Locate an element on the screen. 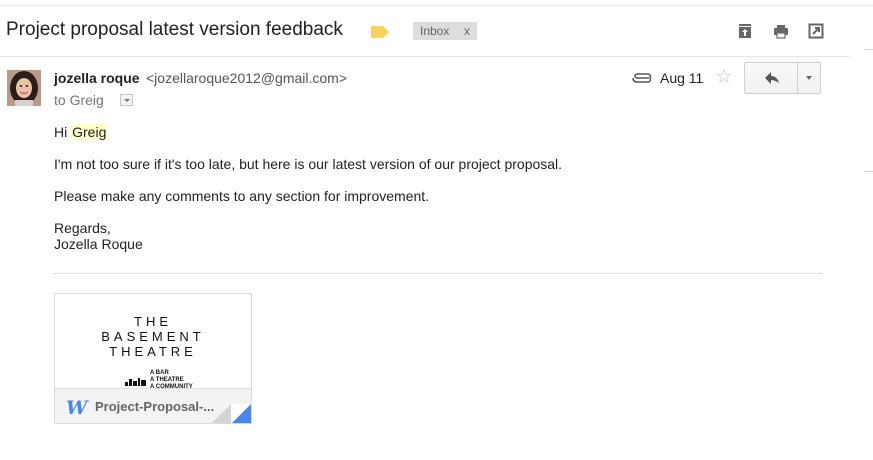  sender-avatar is located at coordinates (24, 88).